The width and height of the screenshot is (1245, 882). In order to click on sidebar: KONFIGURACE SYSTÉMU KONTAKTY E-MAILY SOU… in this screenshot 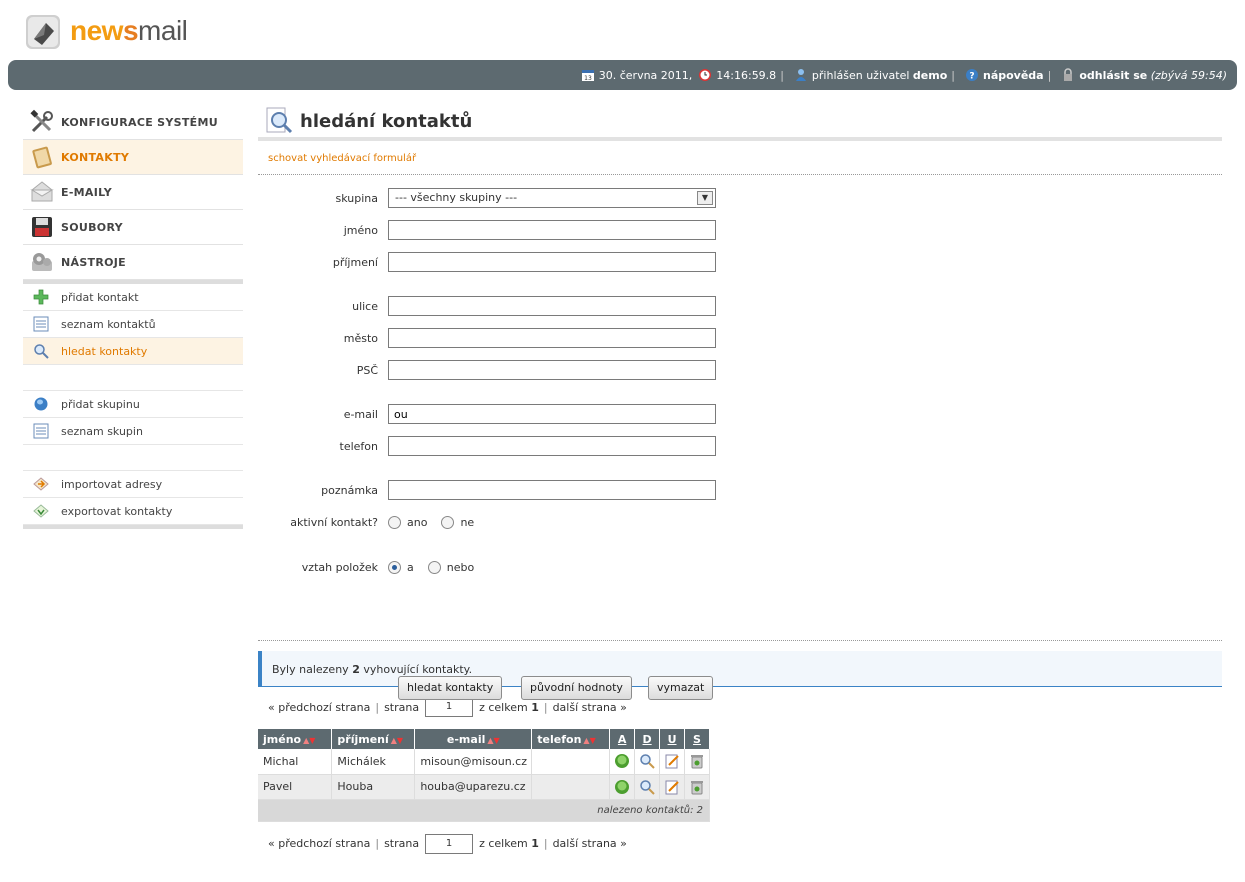, I will do `click(133, 317)`.